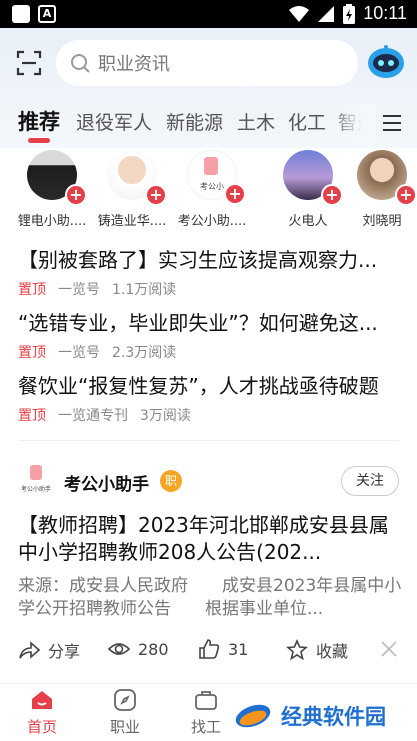 This screenshot has height=741, width=417. Describe the element at coordinates (349, 13) in the screenshot. I see `battery-charging-icon` at that location.